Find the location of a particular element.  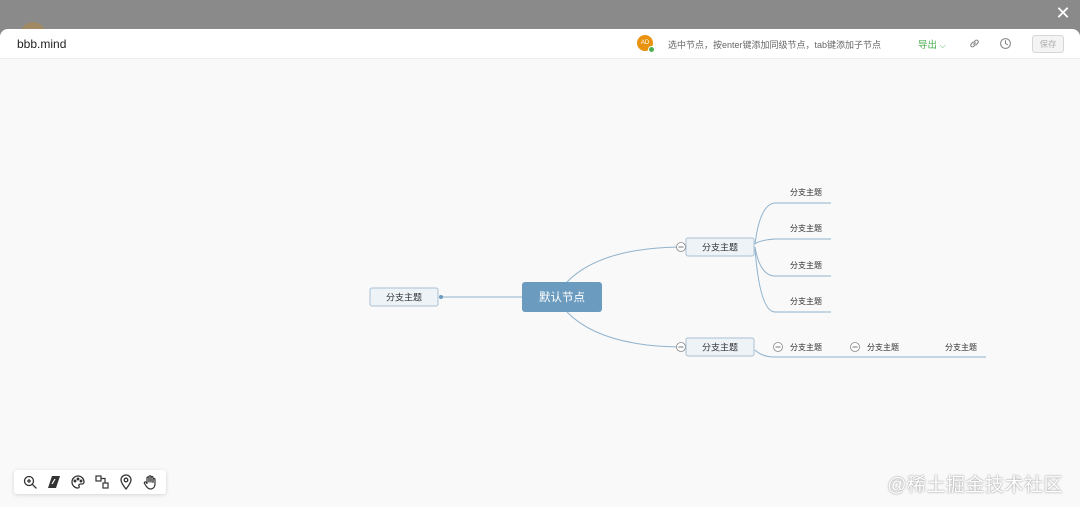

upper-child-1: 分支主题 is located at coordinates (806, 192).